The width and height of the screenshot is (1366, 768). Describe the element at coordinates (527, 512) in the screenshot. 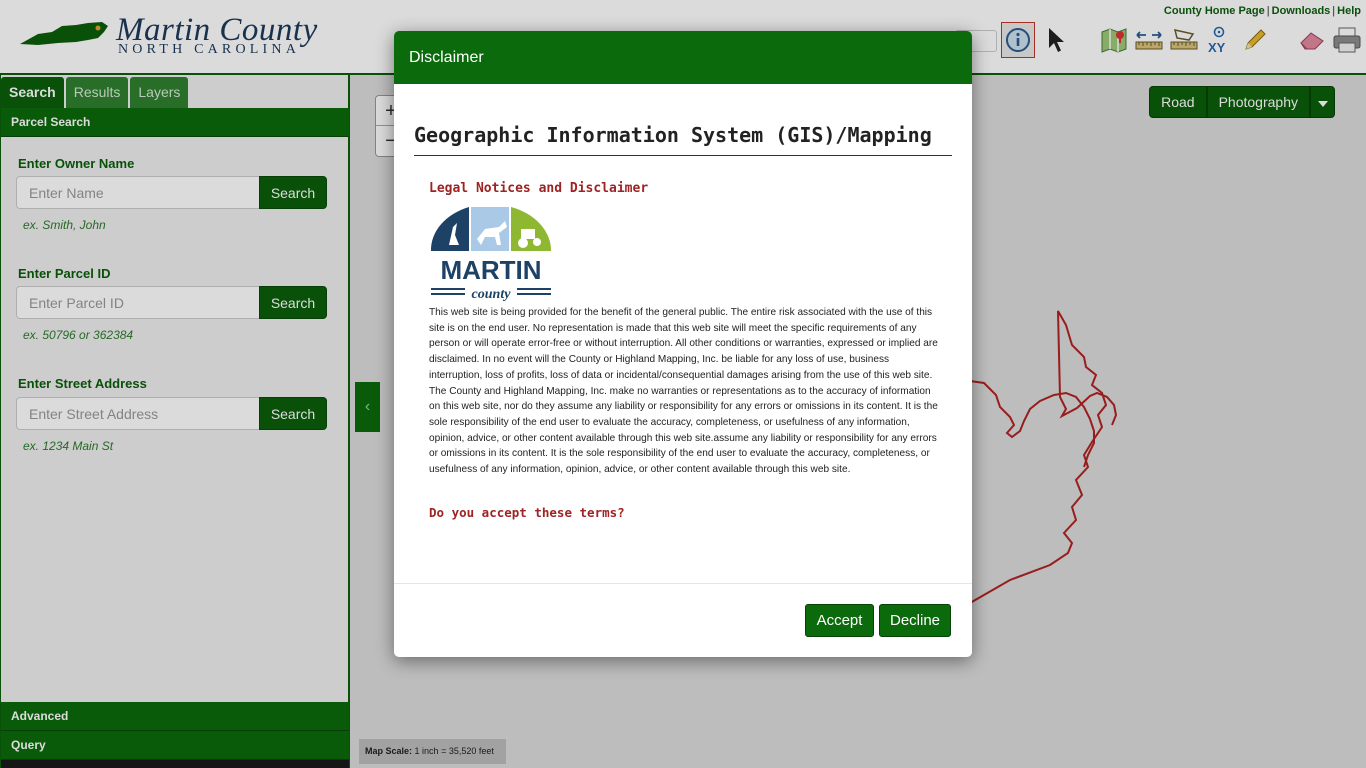

I see `accept-question: Do you accept these terms?` at that location.